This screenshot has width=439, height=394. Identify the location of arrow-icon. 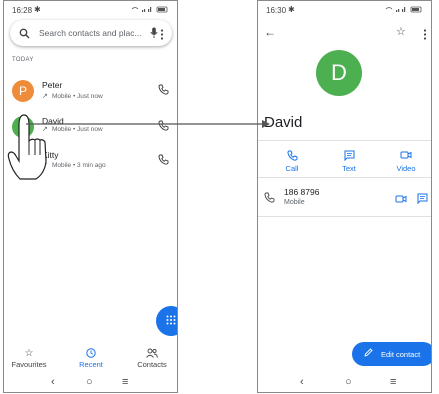
(148, 124).